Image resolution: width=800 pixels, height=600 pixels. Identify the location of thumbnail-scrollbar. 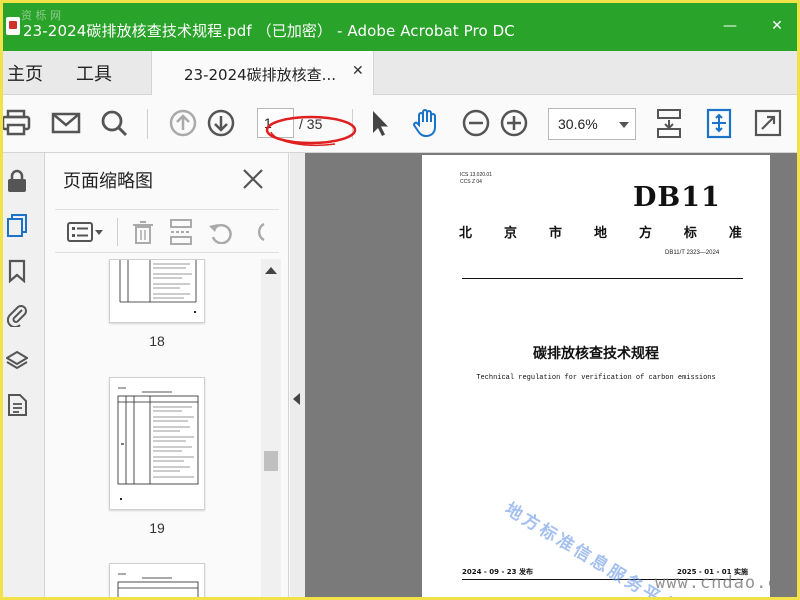
(271, 428).